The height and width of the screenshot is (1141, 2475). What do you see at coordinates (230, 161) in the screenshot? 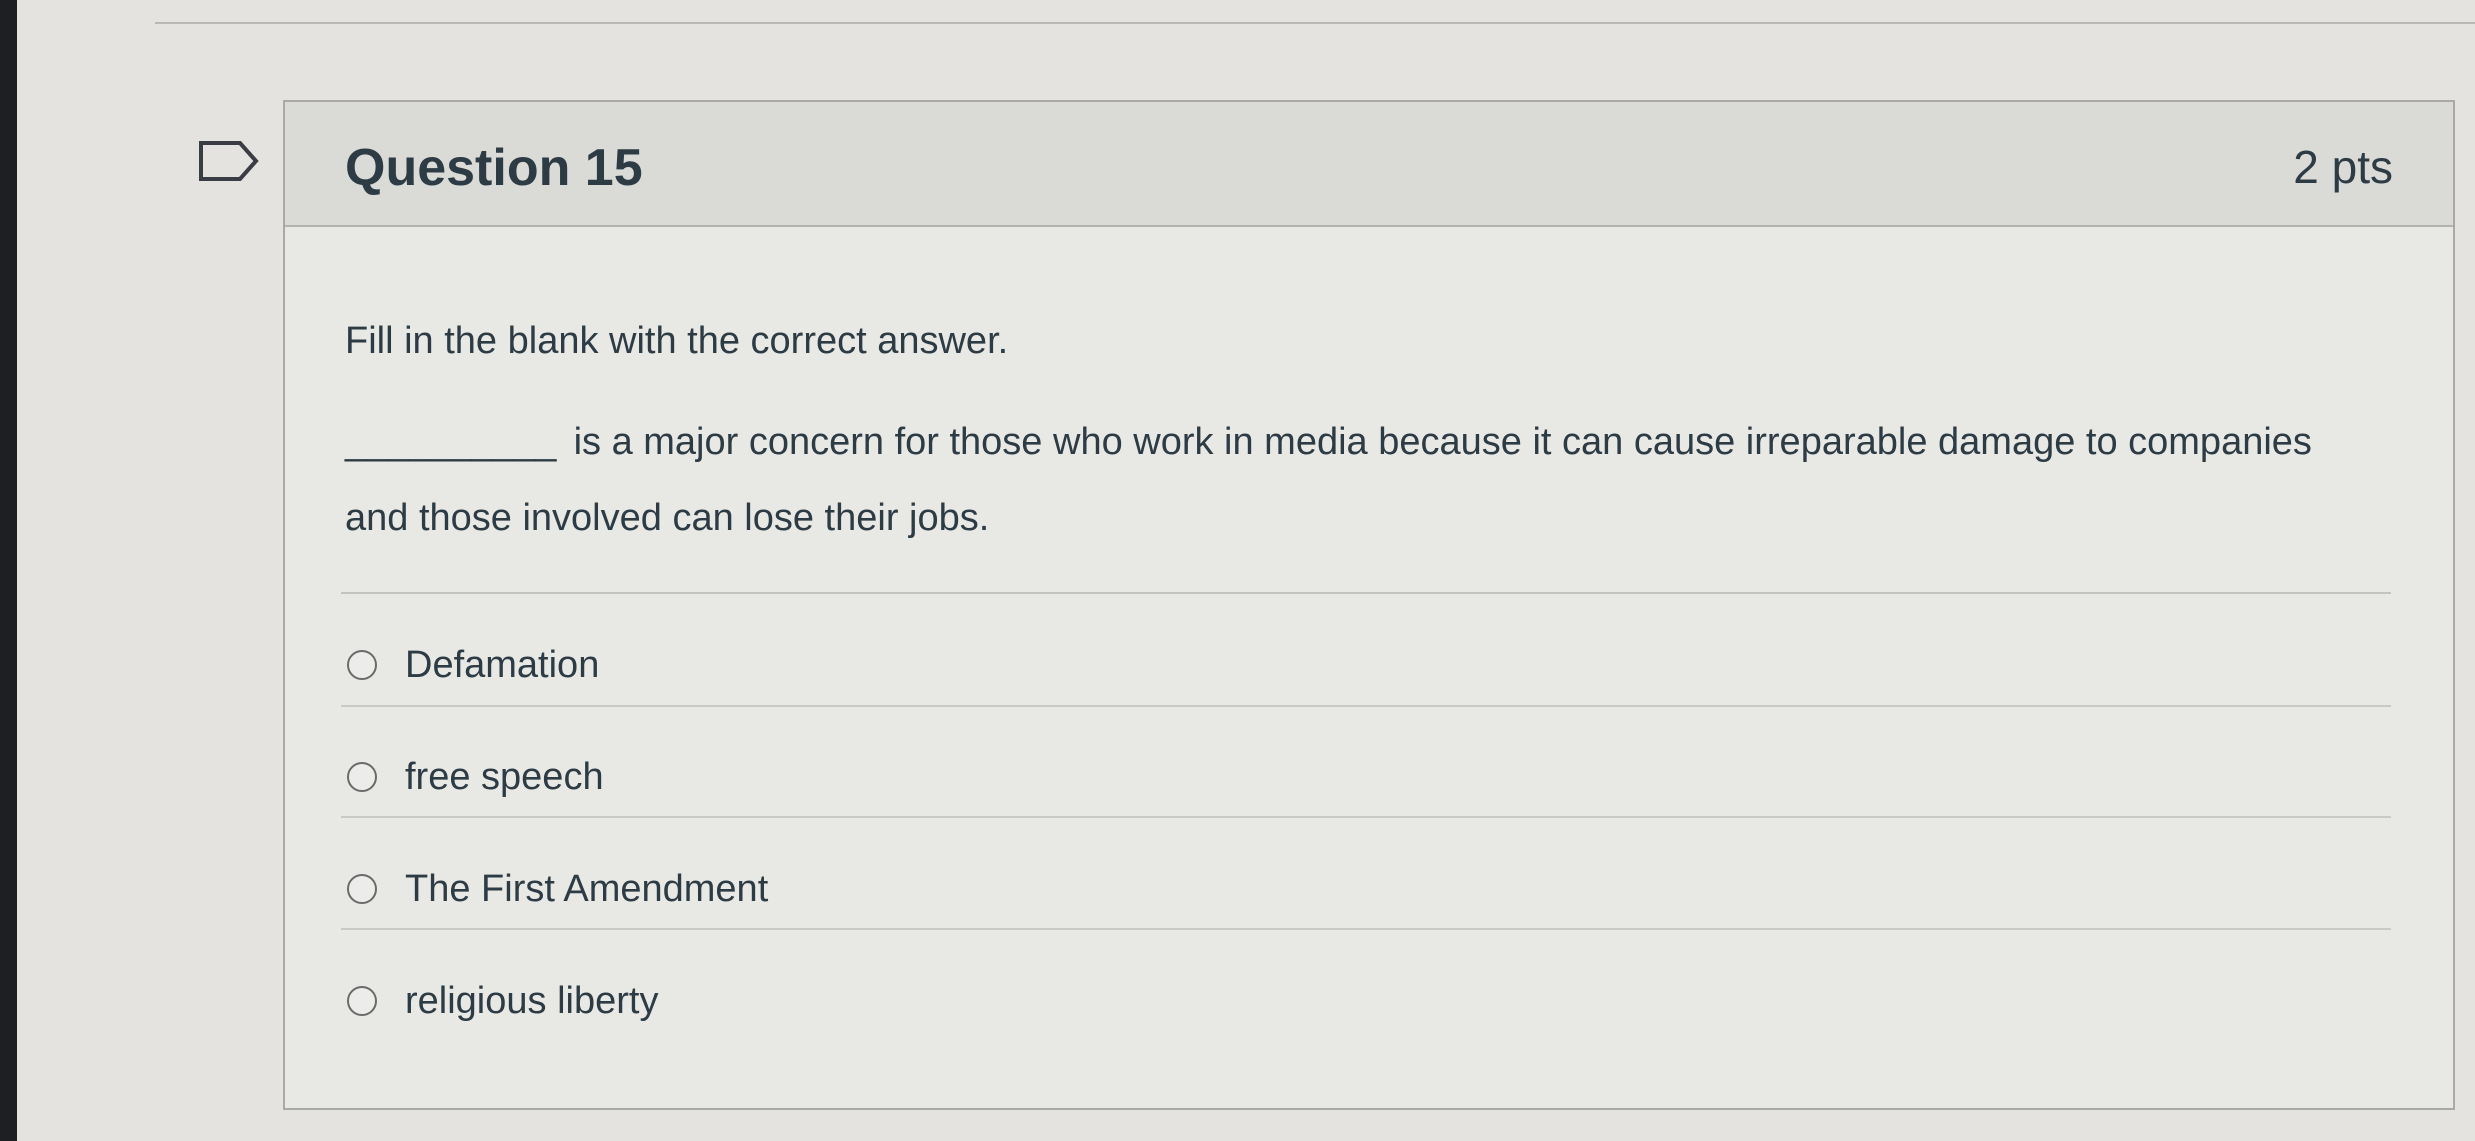
I see `flag-icon` at bounding box center [230, 161].